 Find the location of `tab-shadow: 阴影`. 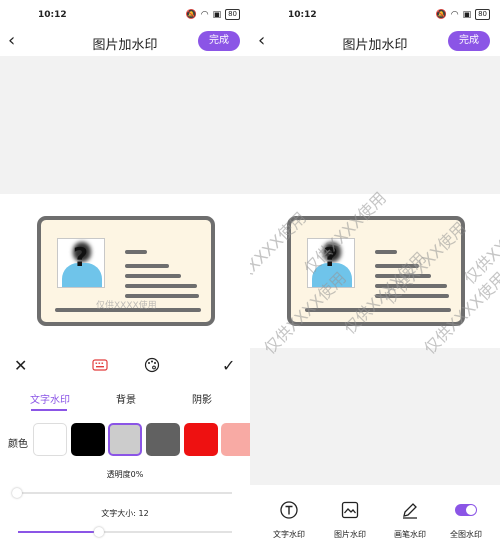

tab-shadow: 阴影 is located at coordinates (202, 398).